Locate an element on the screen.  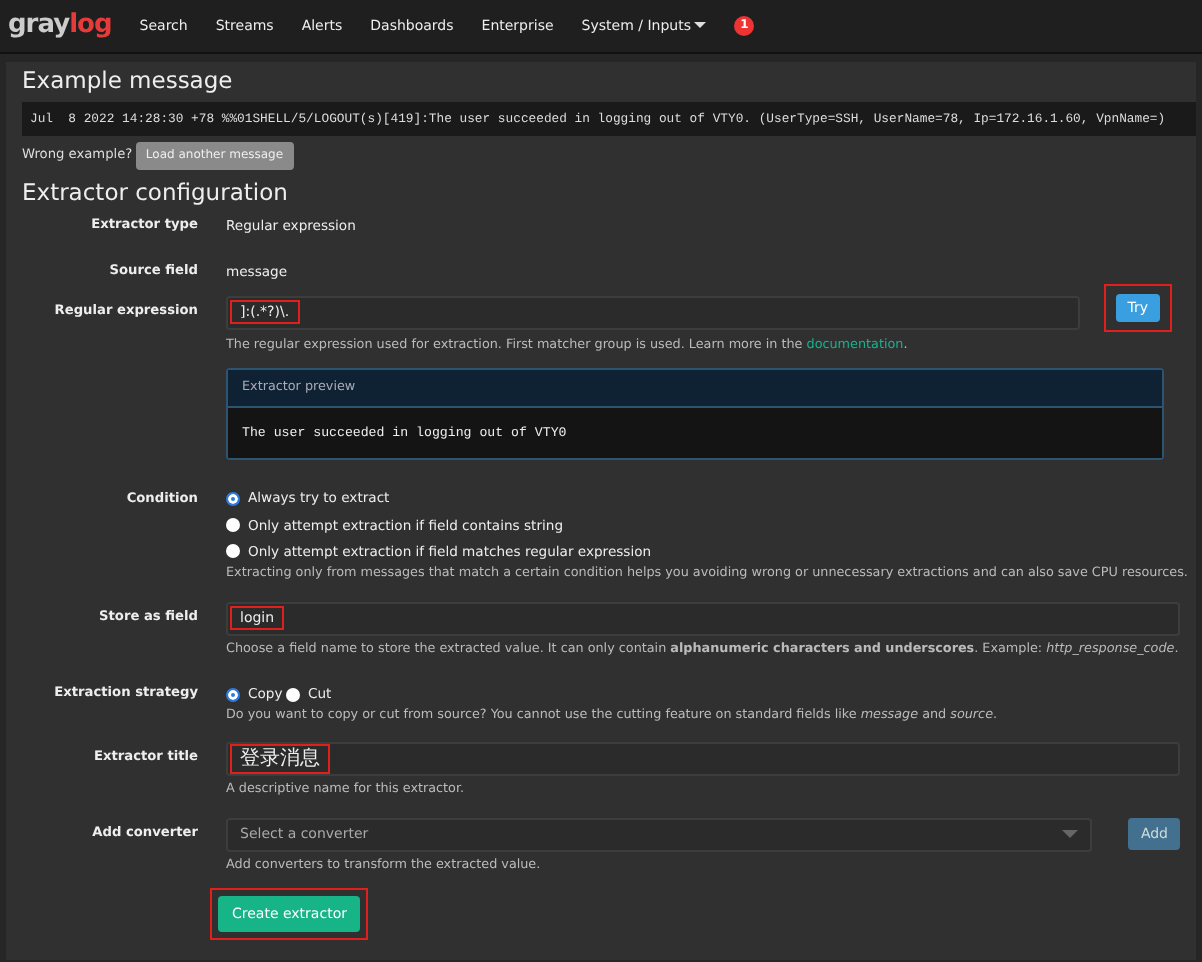
logo: graylog is located at coordinates (60, 26).